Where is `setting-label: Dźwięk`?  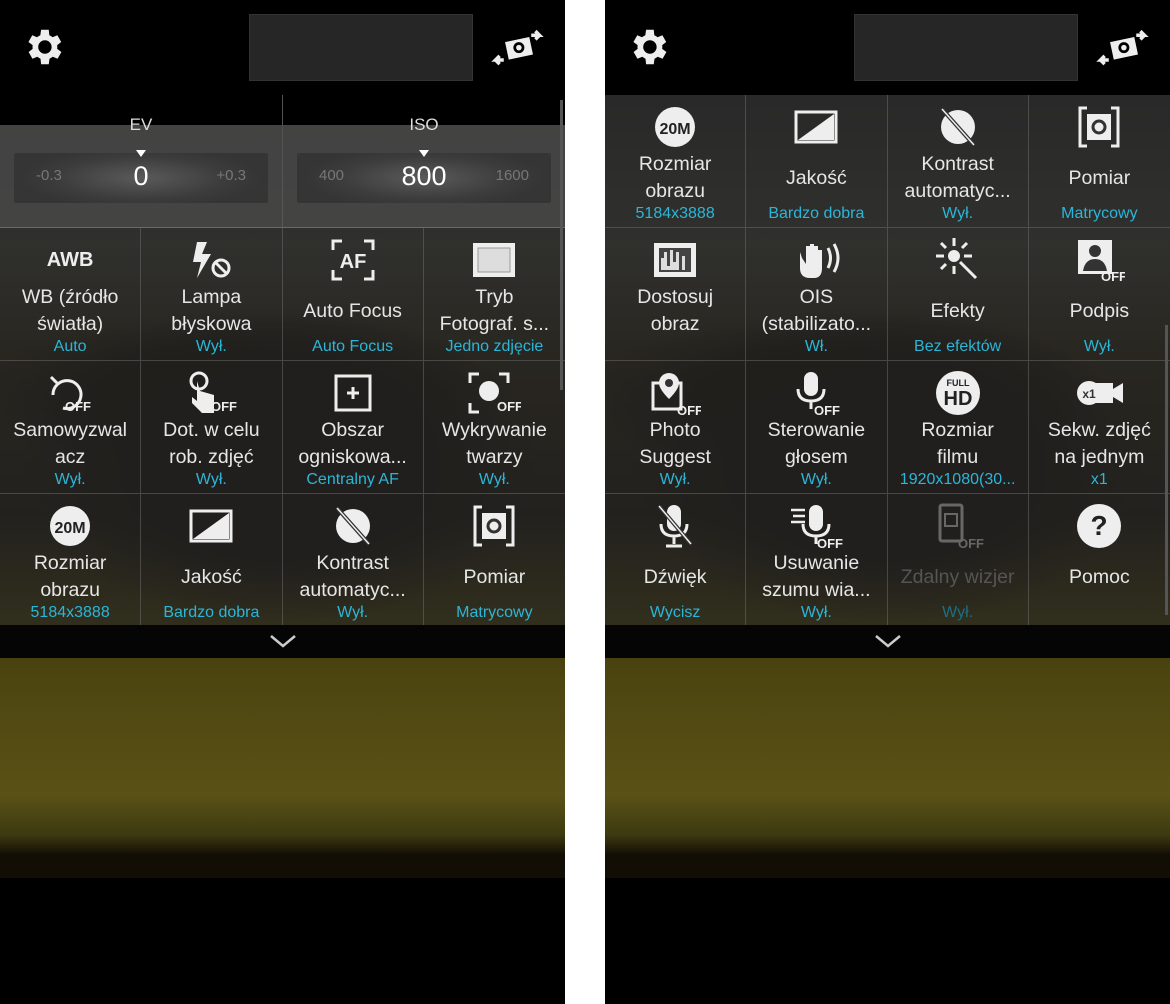
setting-label: Dźwięk is located at coordinates (675, 576).